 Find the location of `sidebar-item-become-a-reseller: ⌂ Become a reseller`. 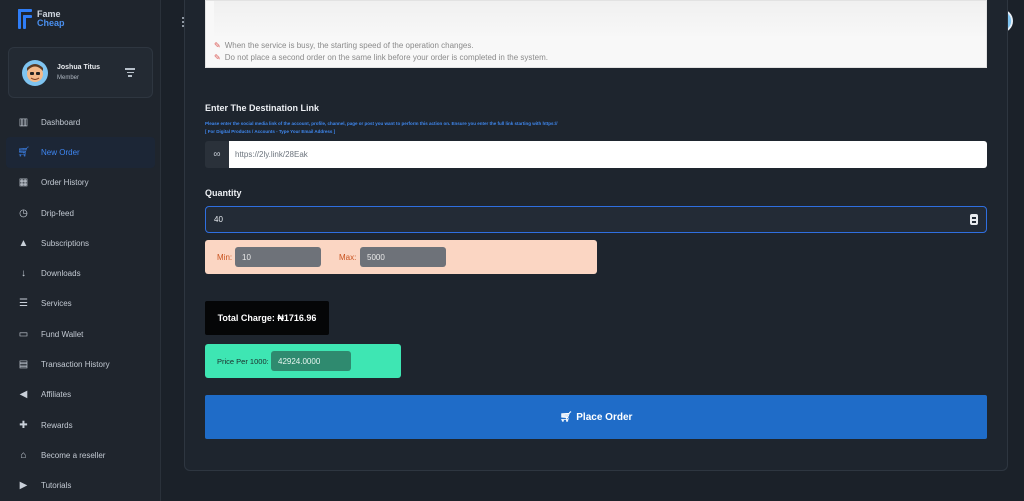

sidebar-item-become-a-reseller: ⌂ Become a reseller is located at coordinates (80, 455).